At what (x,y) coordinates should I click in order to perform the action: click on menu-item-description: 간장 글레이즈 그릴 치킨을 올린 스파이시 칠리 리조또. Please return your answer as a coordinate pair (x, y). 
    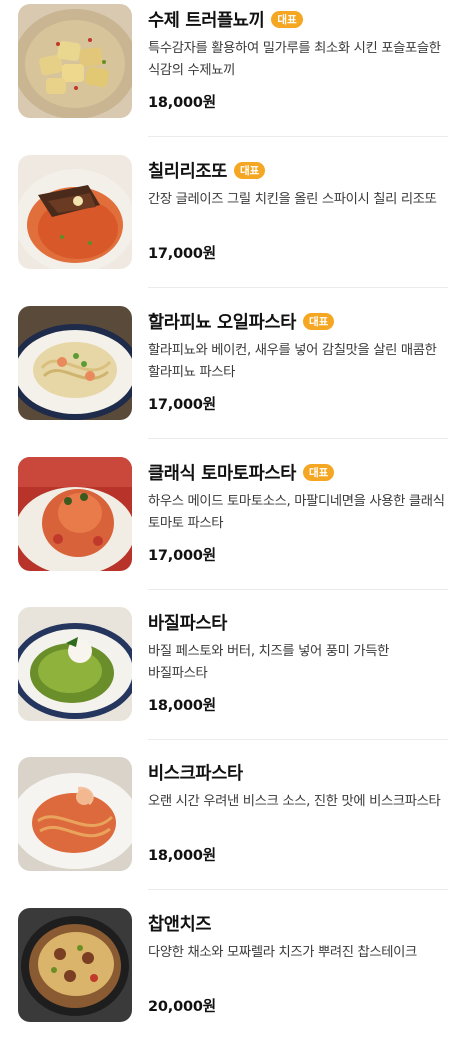
    Looking at the image, I should click on (292, 199).